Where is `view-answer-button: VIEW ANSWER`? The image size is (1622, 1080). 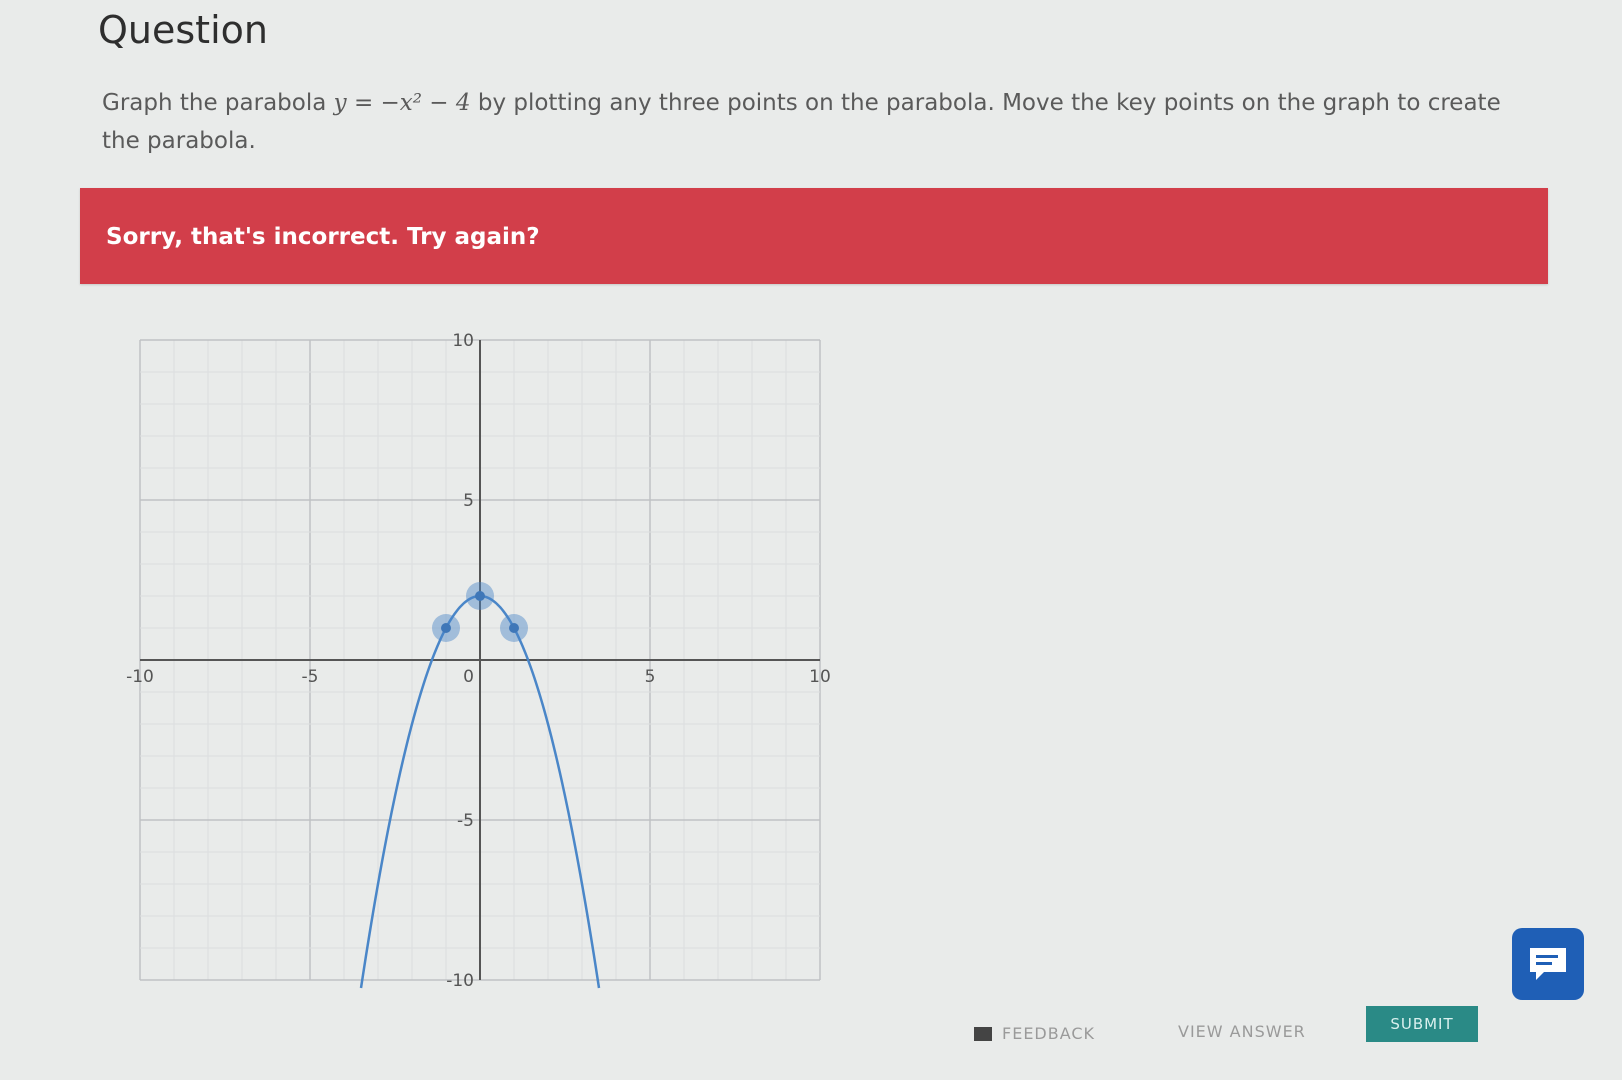
view-answer-button: VIEW ANSWER is located at coordinates (1242, 1031).